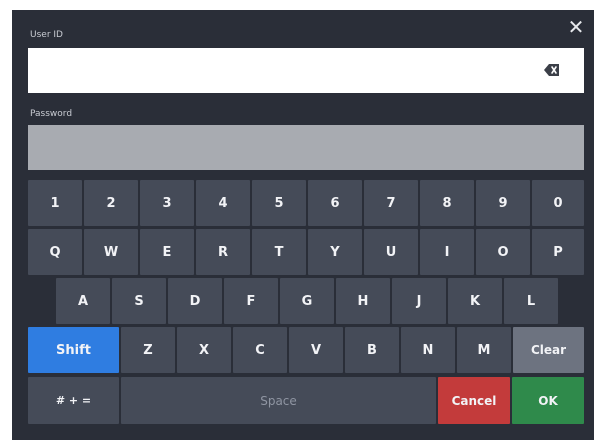 This screenshot has height=440, width=595. What do you see at coordinates (195, 301) in the screenshot?
I see `key-d: D` at bounding box center [195, 301].